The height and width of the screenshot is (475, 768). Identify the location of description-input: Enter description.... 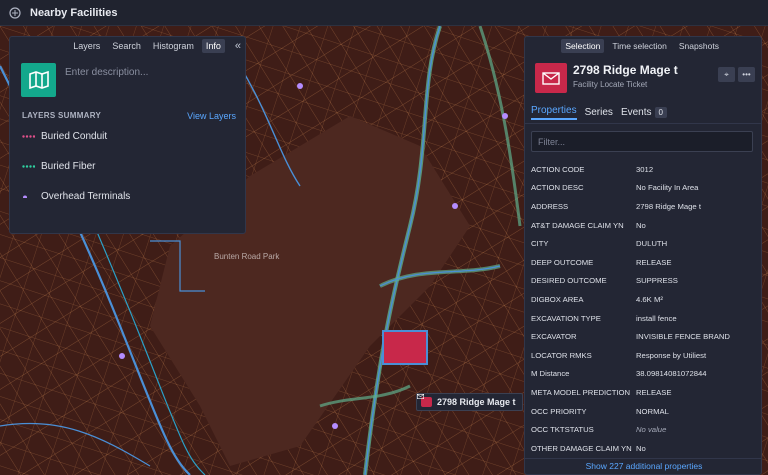
(106, 72).